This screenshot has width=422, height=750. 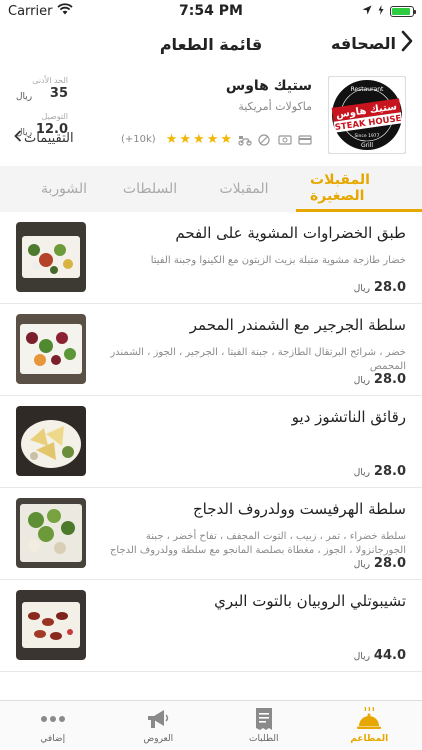 What do you see at coordinates (381, 11) in the screenshot?
I see `charging-icon` at bounding box center [381, 11].